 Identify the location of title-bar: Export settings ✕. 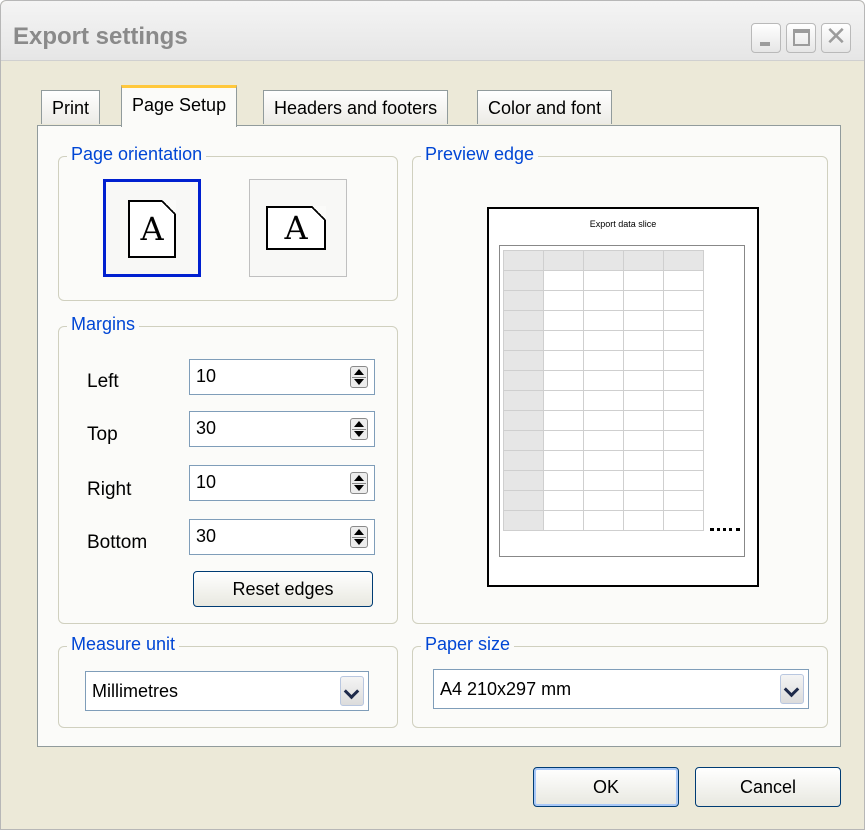
(432, 31).